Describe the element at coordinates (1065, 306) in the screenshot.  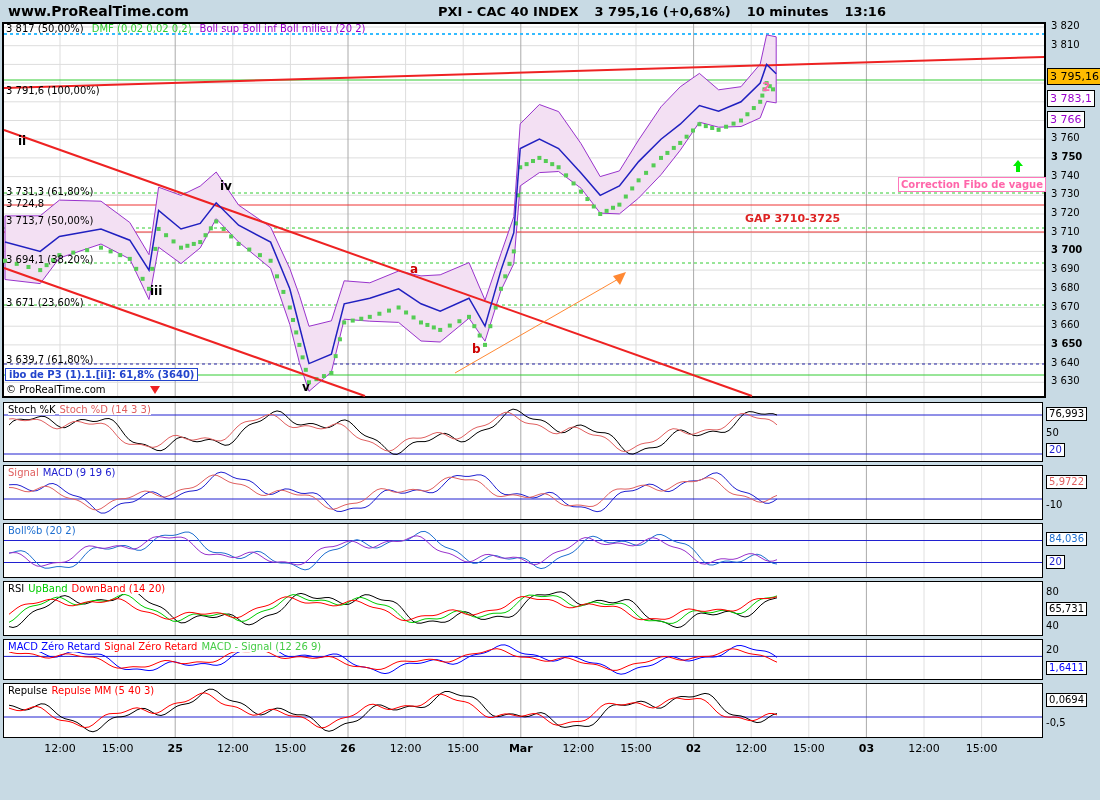
I see `price-axis-label: 3 670` at that location.